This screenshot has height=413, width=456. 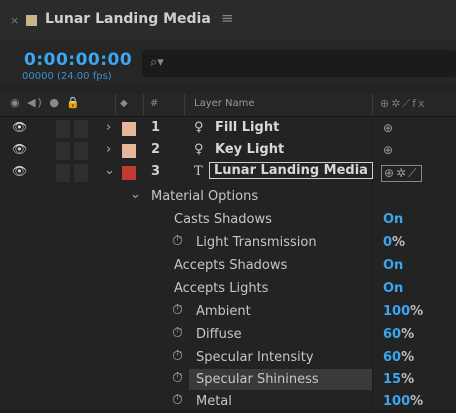 What do you see at coordinates (256, 242) in the screenshot?
I see `property-name: Light Transmission` at bounding box center [256, 242].